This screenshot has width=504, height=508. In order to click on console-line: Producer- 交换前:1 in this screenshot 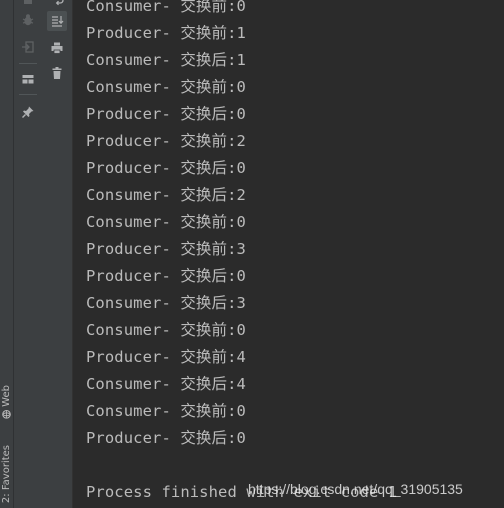, I will do `click(166, 33)`.